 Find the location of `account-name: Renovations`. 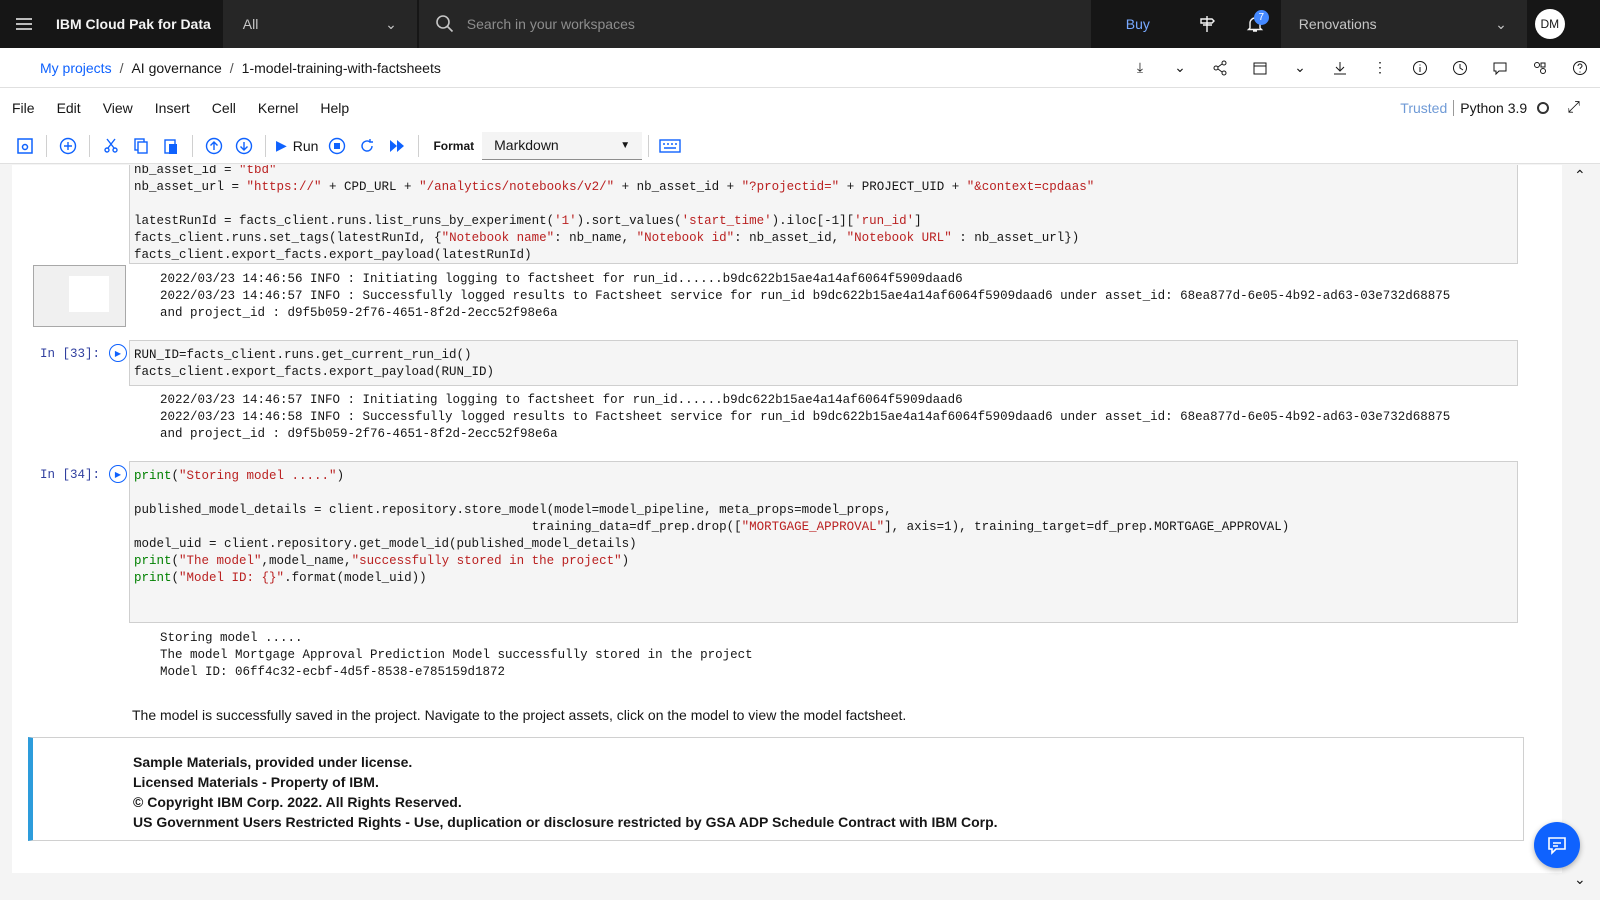

account-name: Renovations is located at coordinates (1337, 24).